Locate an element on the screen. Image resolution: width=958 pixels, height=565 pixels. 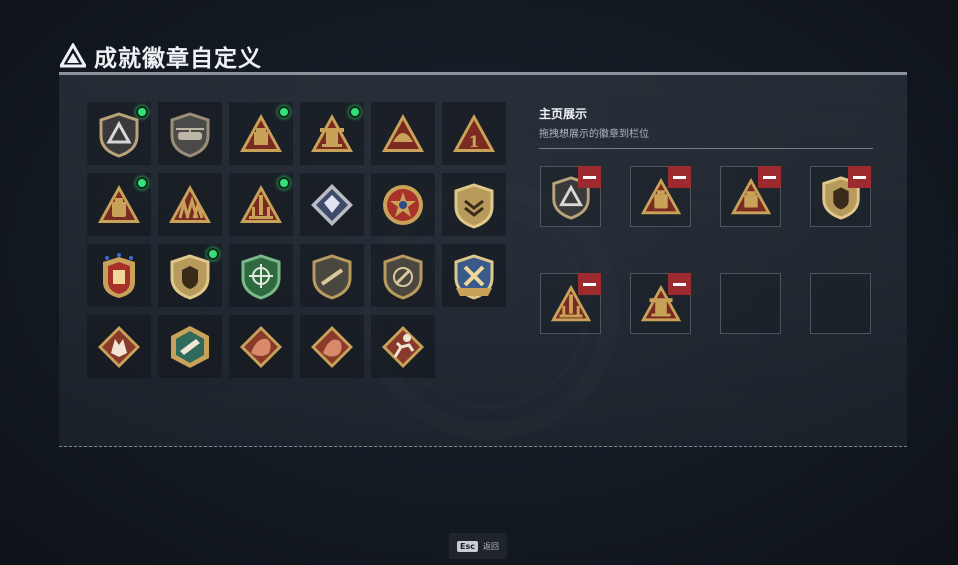
showcase-slot-backpack-triangle-badge is located at coordinates (660, 196).